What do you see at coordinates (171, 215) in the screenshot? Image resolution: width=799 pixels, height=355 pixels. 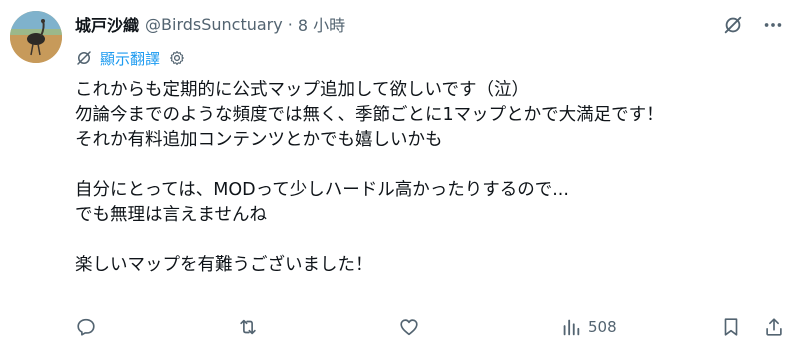 I see `tweet-line: でも無理は言えませんね` at bounding box center [171, 215].